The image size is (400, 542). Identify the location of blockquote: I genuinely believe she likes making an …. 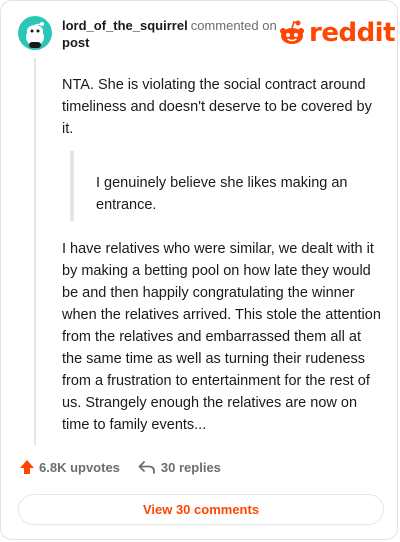
(222, 186).